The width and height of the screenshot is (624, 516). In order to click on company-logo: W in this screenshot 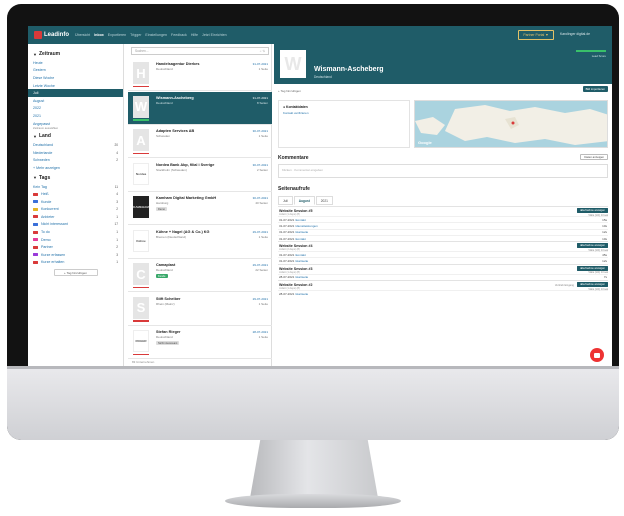, I will do `click(293, 64)`.